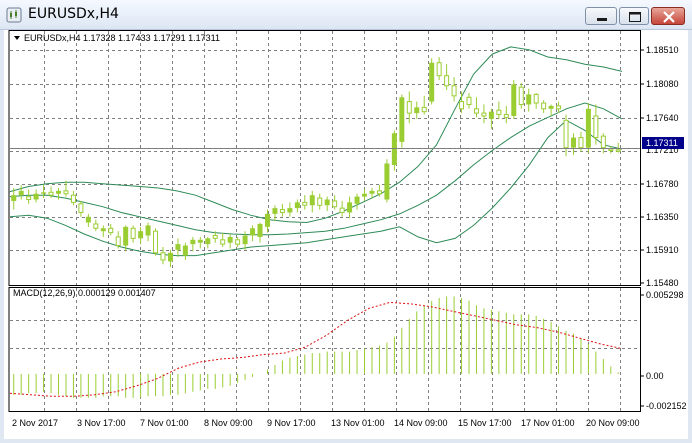 This screenshot has width=692, height=443. Describe the element at coordinates (666, 406) in the screenshot. I see `macd-tick-label: -0.002152` at that location.